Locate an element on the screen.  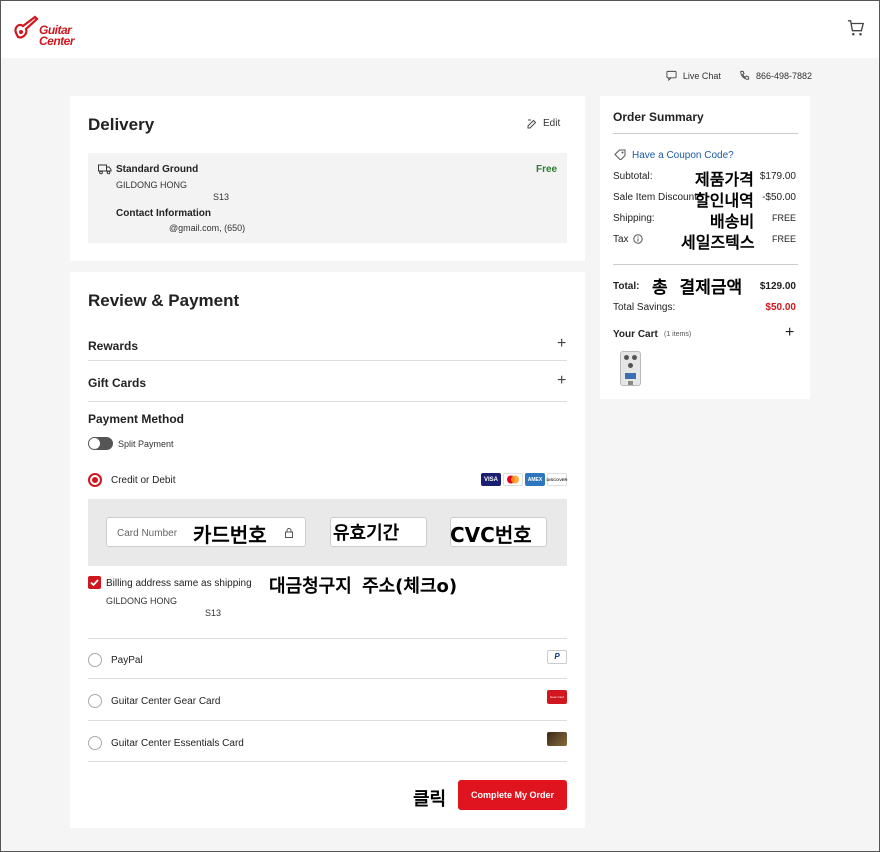
delivery-edit-button: Edit is located at coordinates (543, 123).